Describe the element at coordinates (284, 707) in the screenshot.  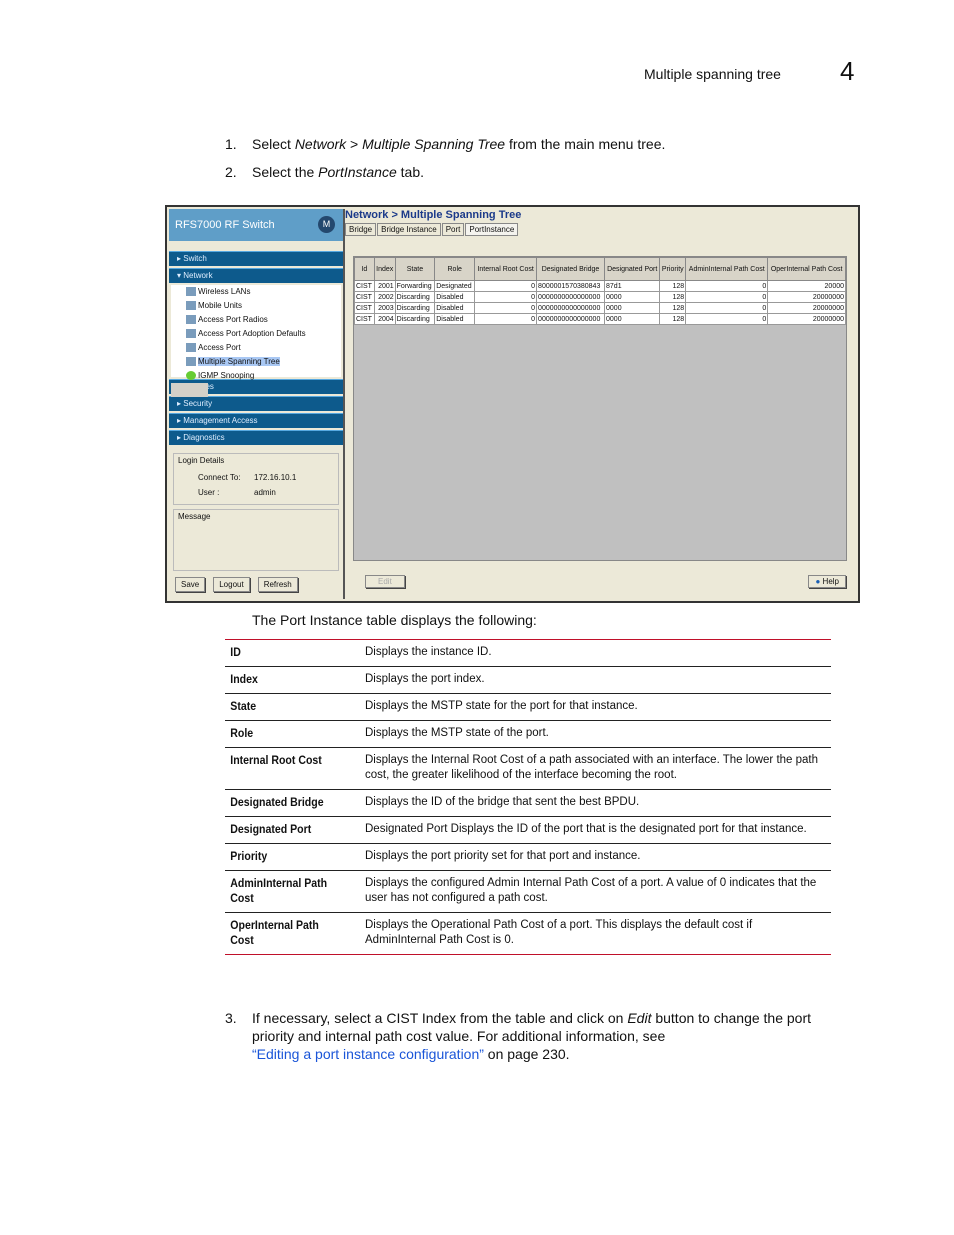
I see `term: State` at that location.